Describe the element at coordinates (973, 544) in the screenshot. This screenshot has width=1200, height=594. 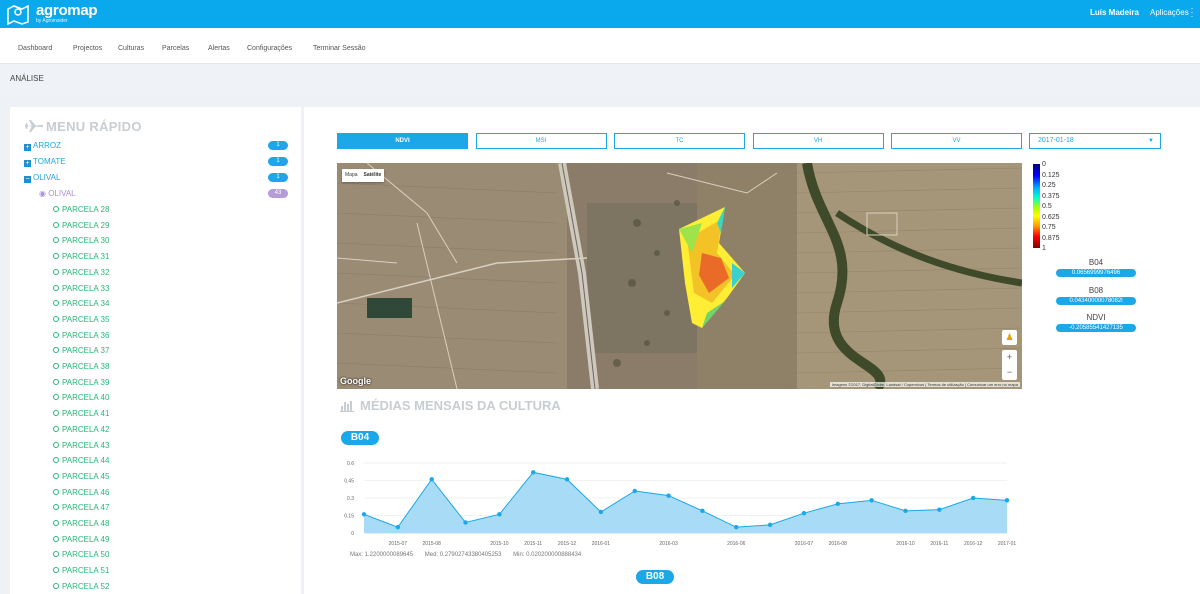
I see `x-tick-label: 2016-12` at that location.